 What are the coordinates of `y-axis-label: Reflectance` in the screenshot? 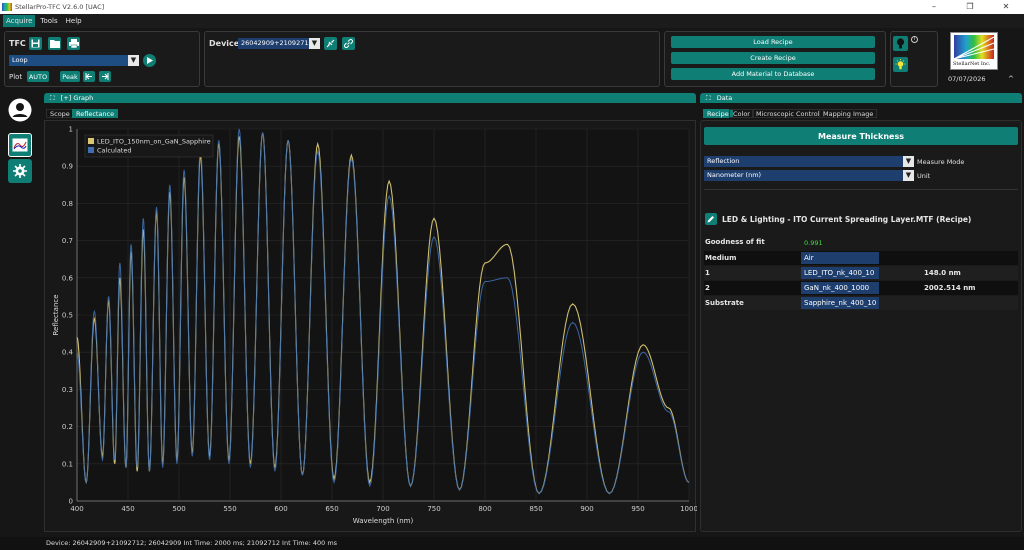 It's located at (56, 314).